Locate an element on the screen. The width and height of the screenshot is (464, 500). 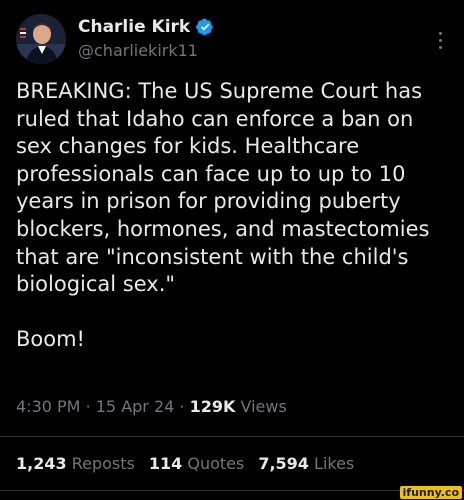
name-row: Charlie Kirk is located at coordinates (238, 27).